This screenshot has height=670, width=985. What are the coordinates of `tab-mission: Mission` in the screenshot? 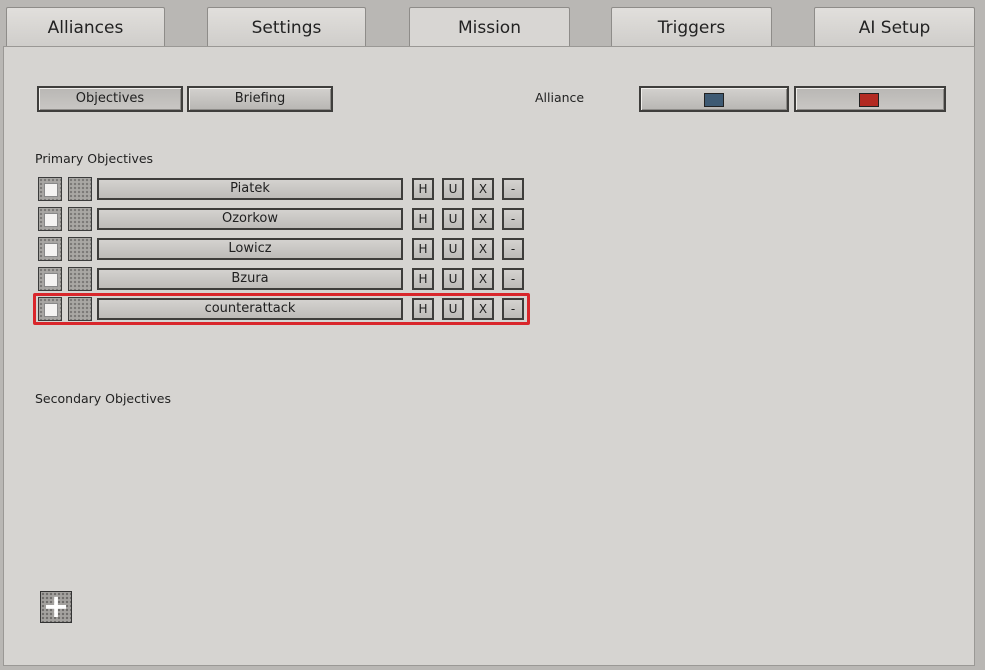 It's located at (489, 28).